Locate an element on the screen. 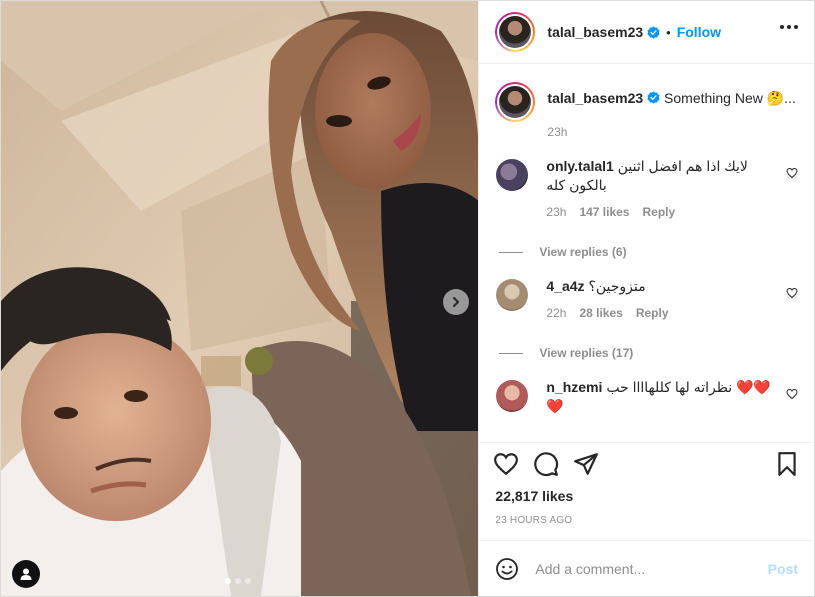  next-image-button is located at coordinates (456, 302).